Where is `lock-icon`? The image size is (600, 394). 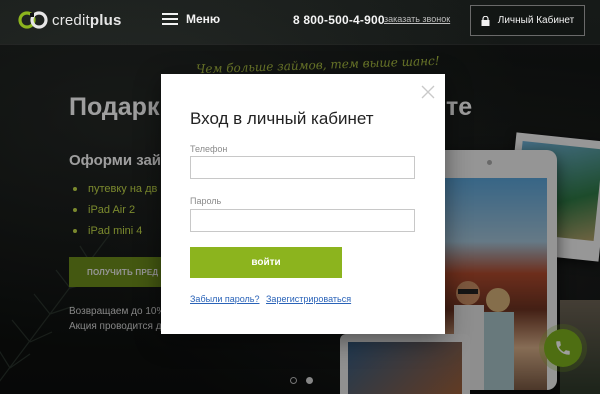 lock-icon is located at coordinates (485, 20).